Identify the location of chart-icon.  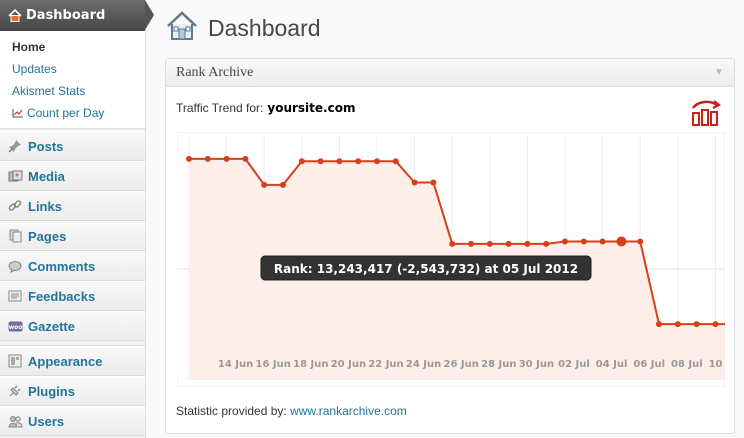
(18, 113).